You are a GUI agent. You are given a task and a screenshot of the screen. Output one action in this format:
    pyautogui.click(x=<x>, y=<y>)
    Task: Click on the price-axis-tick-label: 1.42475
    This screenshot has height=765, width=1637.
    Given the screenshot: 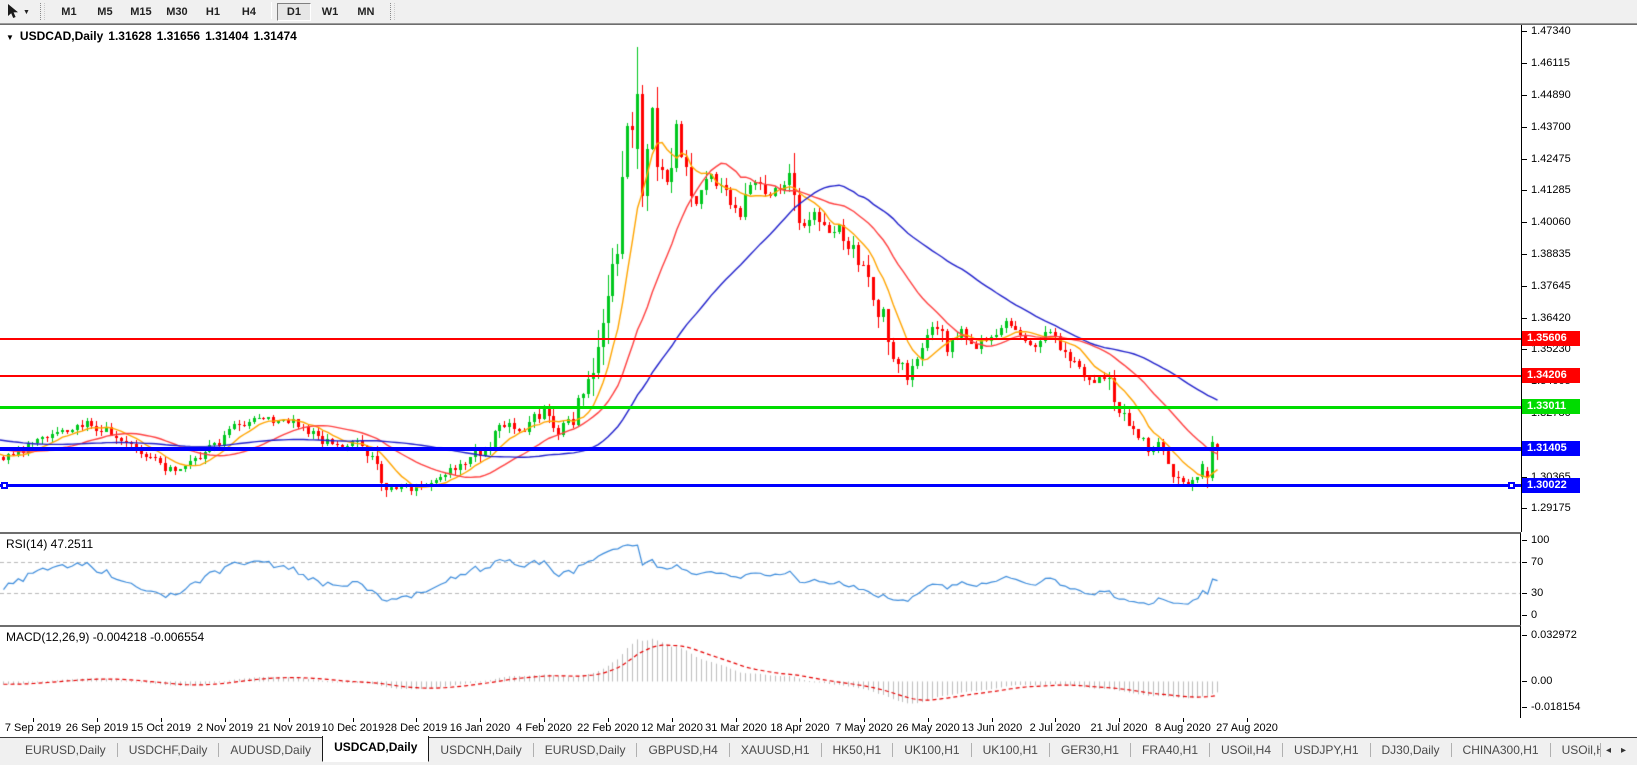 What is the action you would take?
    pyautogui.click(x=1551, y=159)
    